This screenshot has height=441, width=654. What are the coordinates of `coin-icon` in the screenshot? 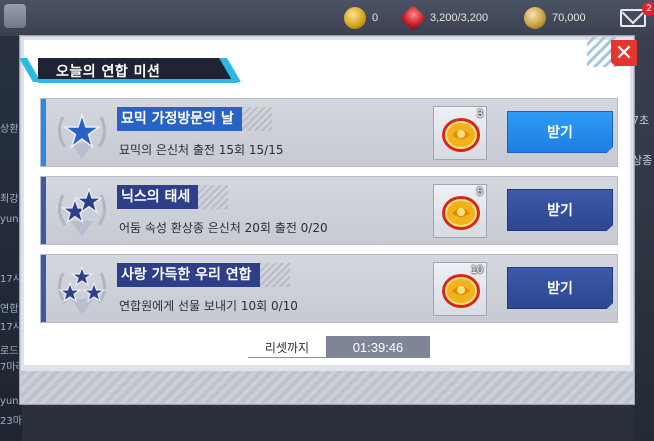 It's located at (535, 18).